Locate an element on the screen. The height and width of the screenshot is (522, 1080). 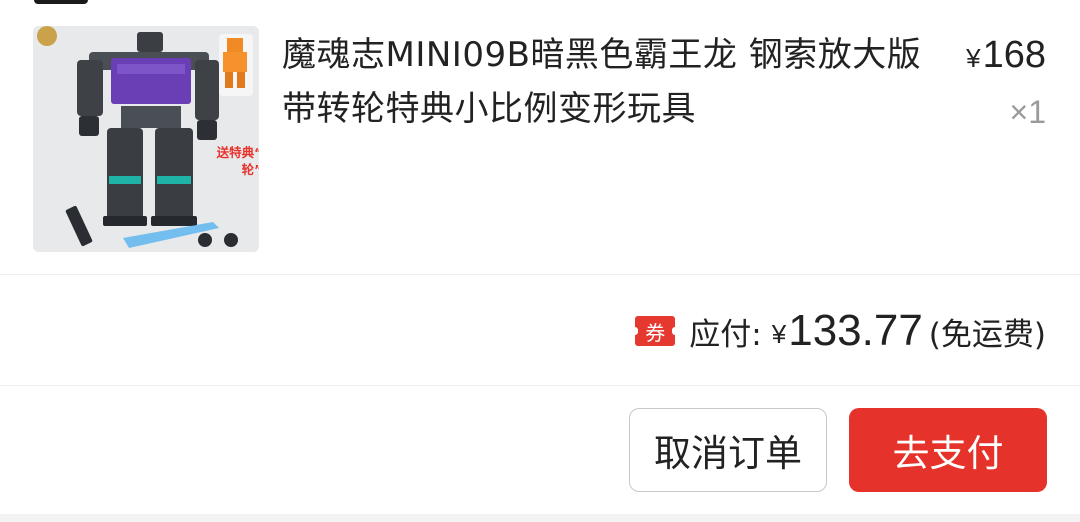
cancel-order-button: 取消订单 is located at coordinates (728, 450).